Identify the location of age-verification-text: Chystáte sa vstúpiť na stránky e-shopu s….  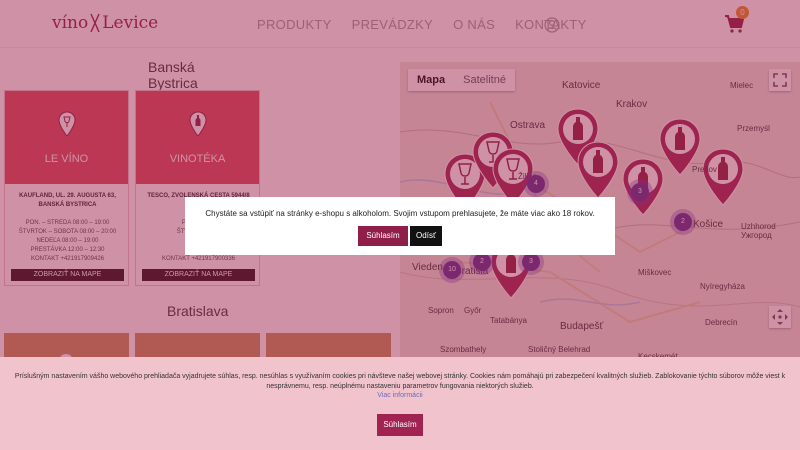
(400, 213).